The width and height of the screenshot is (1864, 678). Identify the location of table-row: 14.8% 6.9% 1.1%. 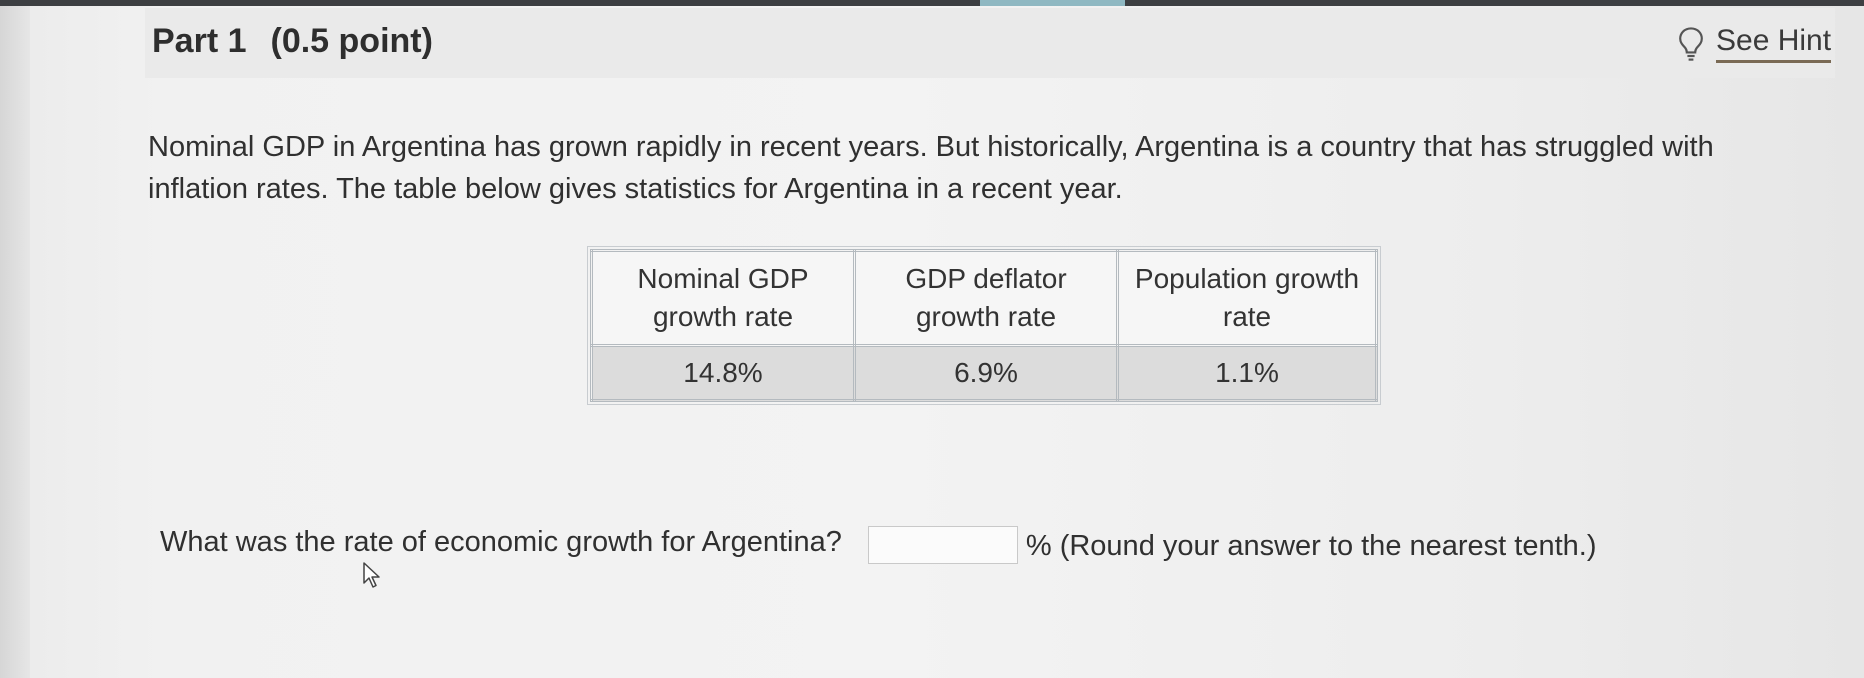
(984, 373).